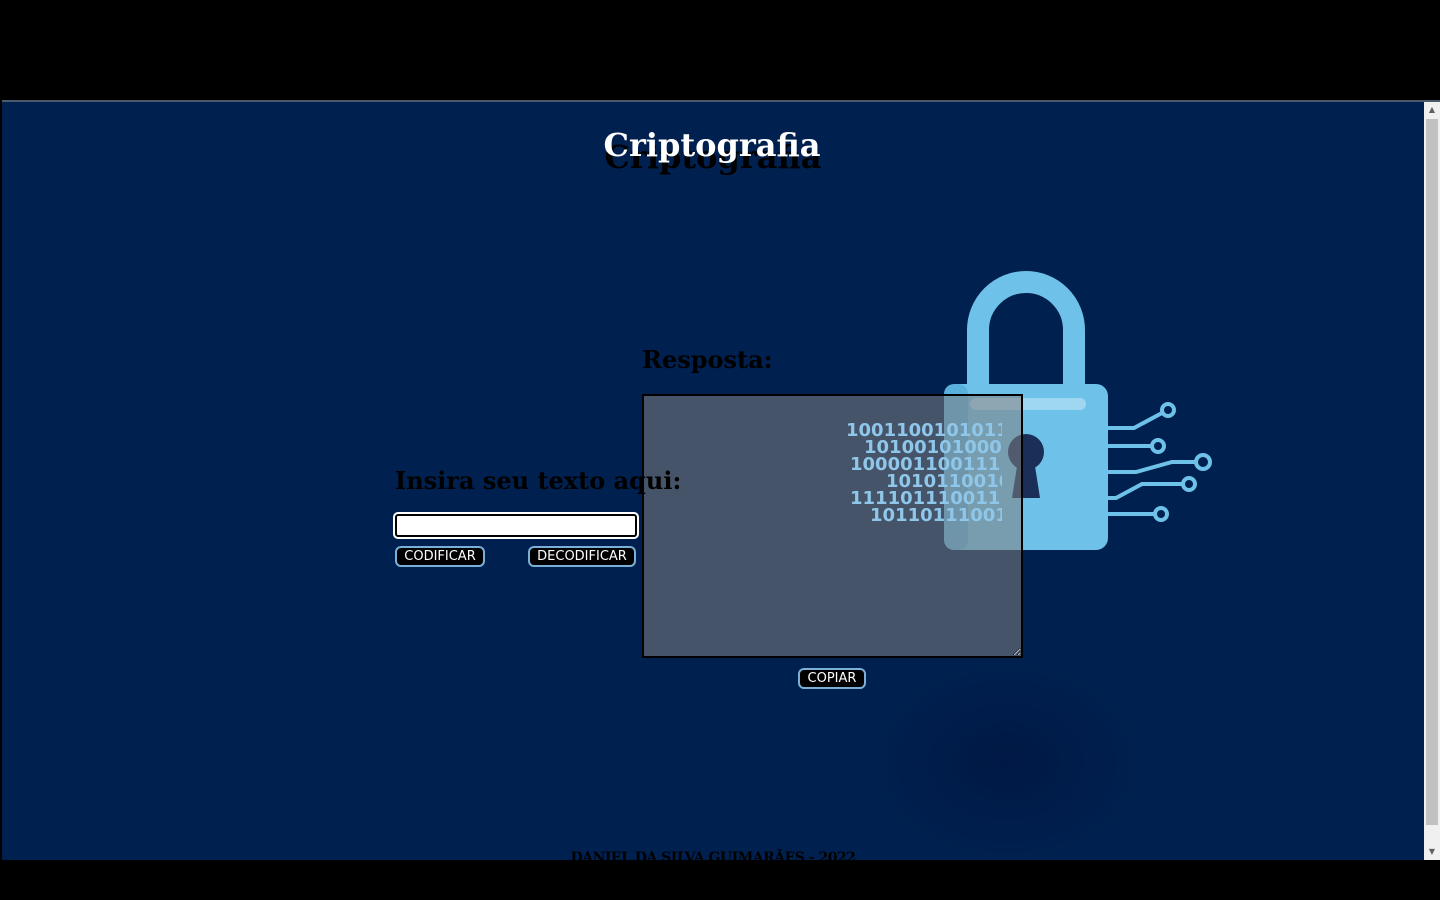 The image size is (1440, 900). I want to click on vertical-scrollbar: ▲ ▼, so click(1432, 481).